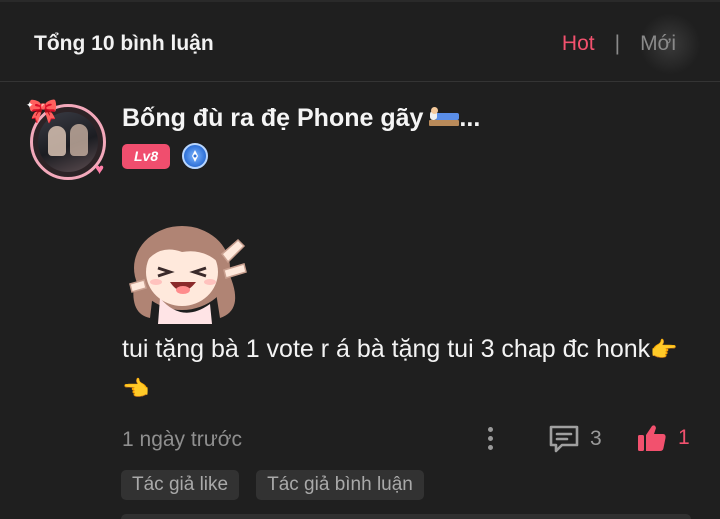 This screenshot has height=519, width=720. What do you see at coordinates (195, 156) in the screenshot?
I see `pen-badge-icon` at bounding box center [195, 156].